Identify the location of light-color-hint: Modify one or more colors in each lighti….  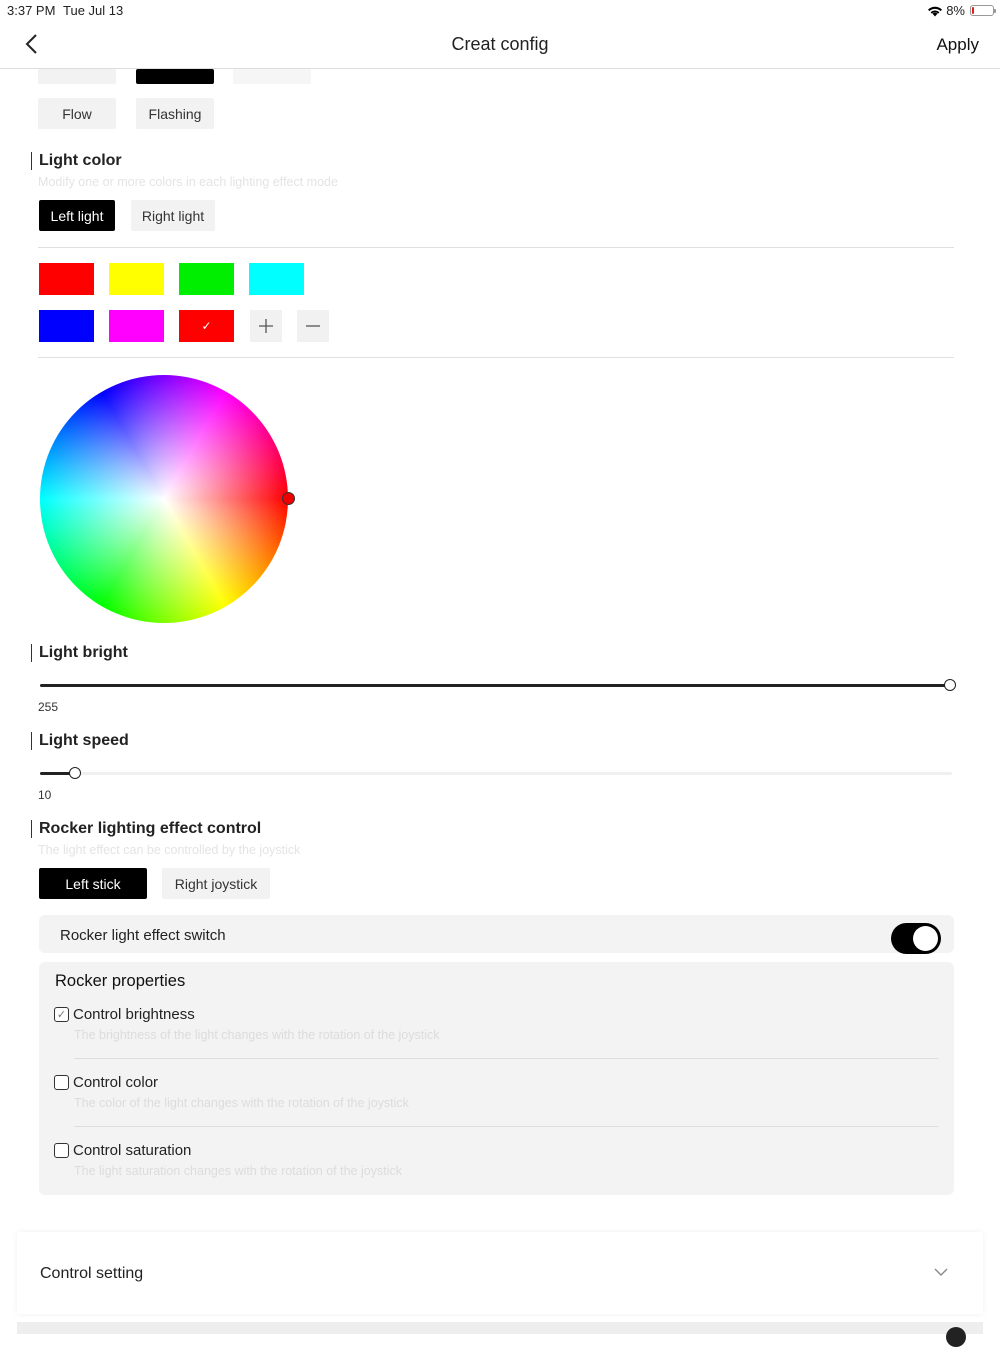
(188, 182).